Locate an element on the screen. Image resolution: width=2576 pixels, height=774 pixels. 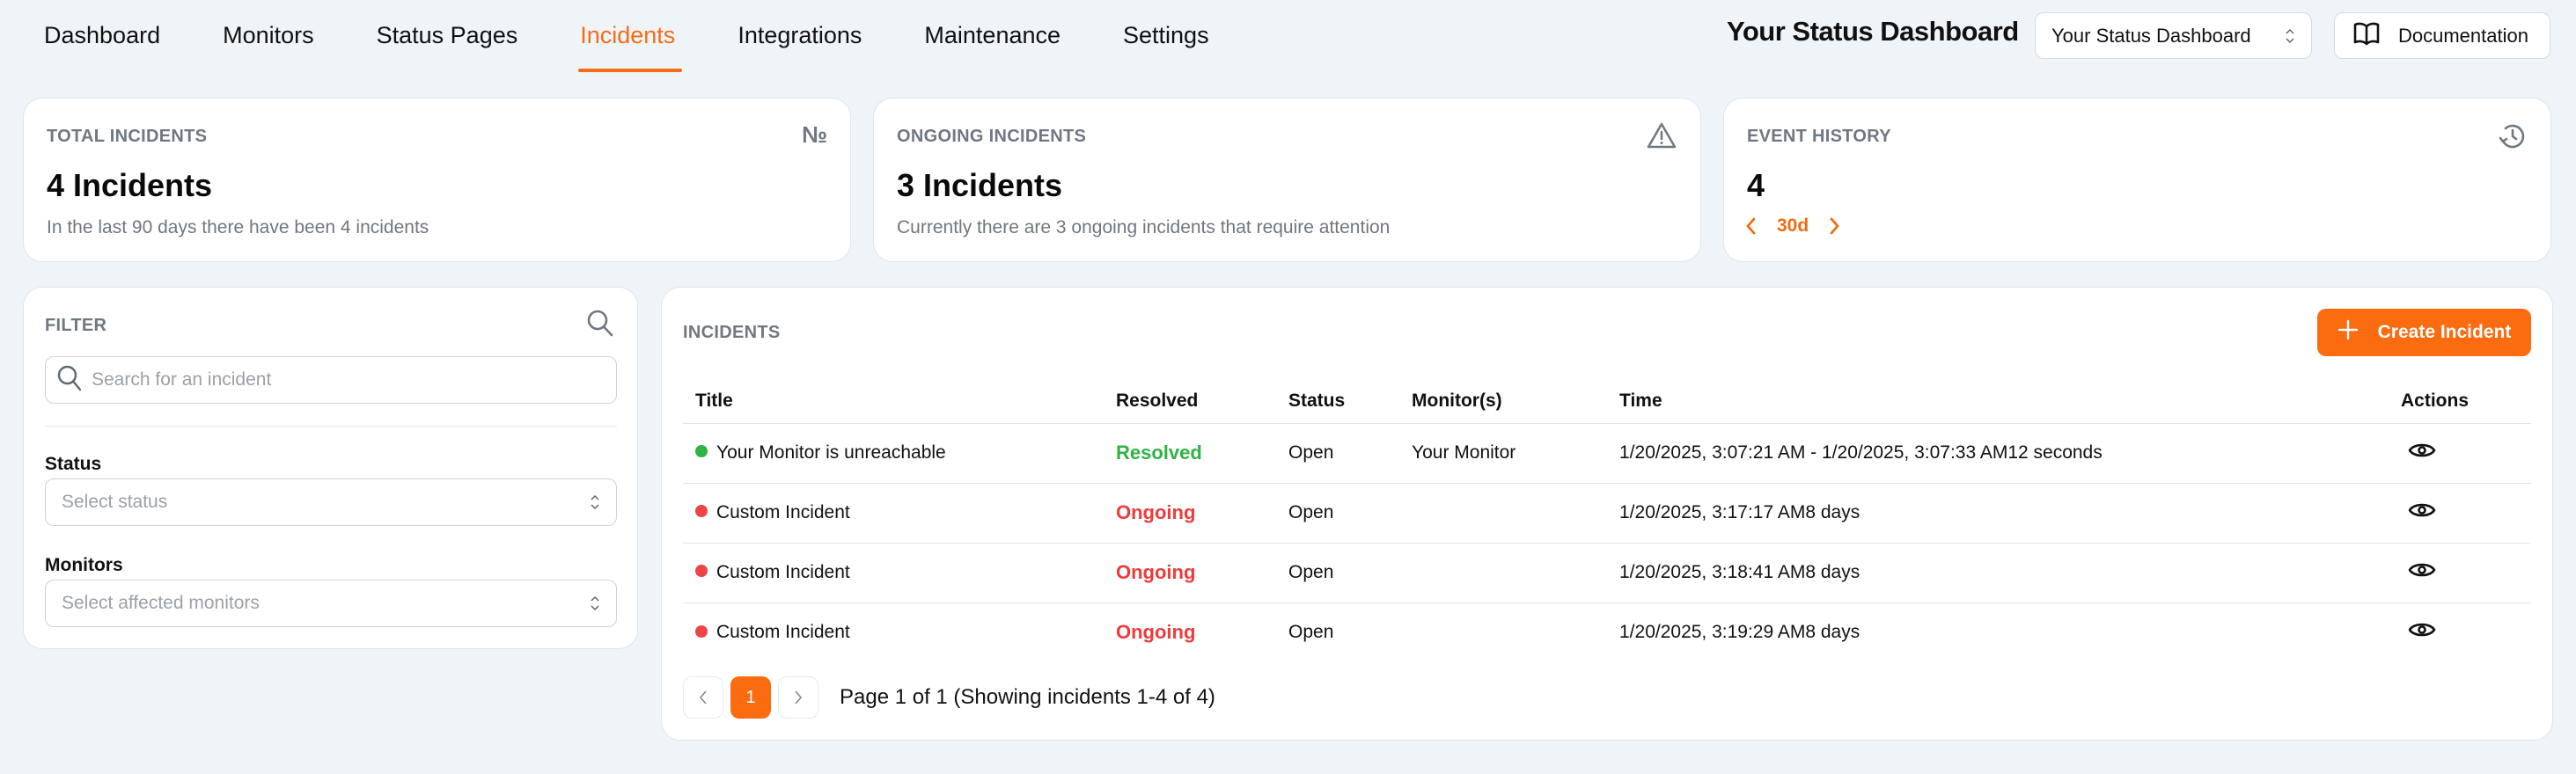
brand-title: Your Status Dashboard is located at coordinates (1873, 31).